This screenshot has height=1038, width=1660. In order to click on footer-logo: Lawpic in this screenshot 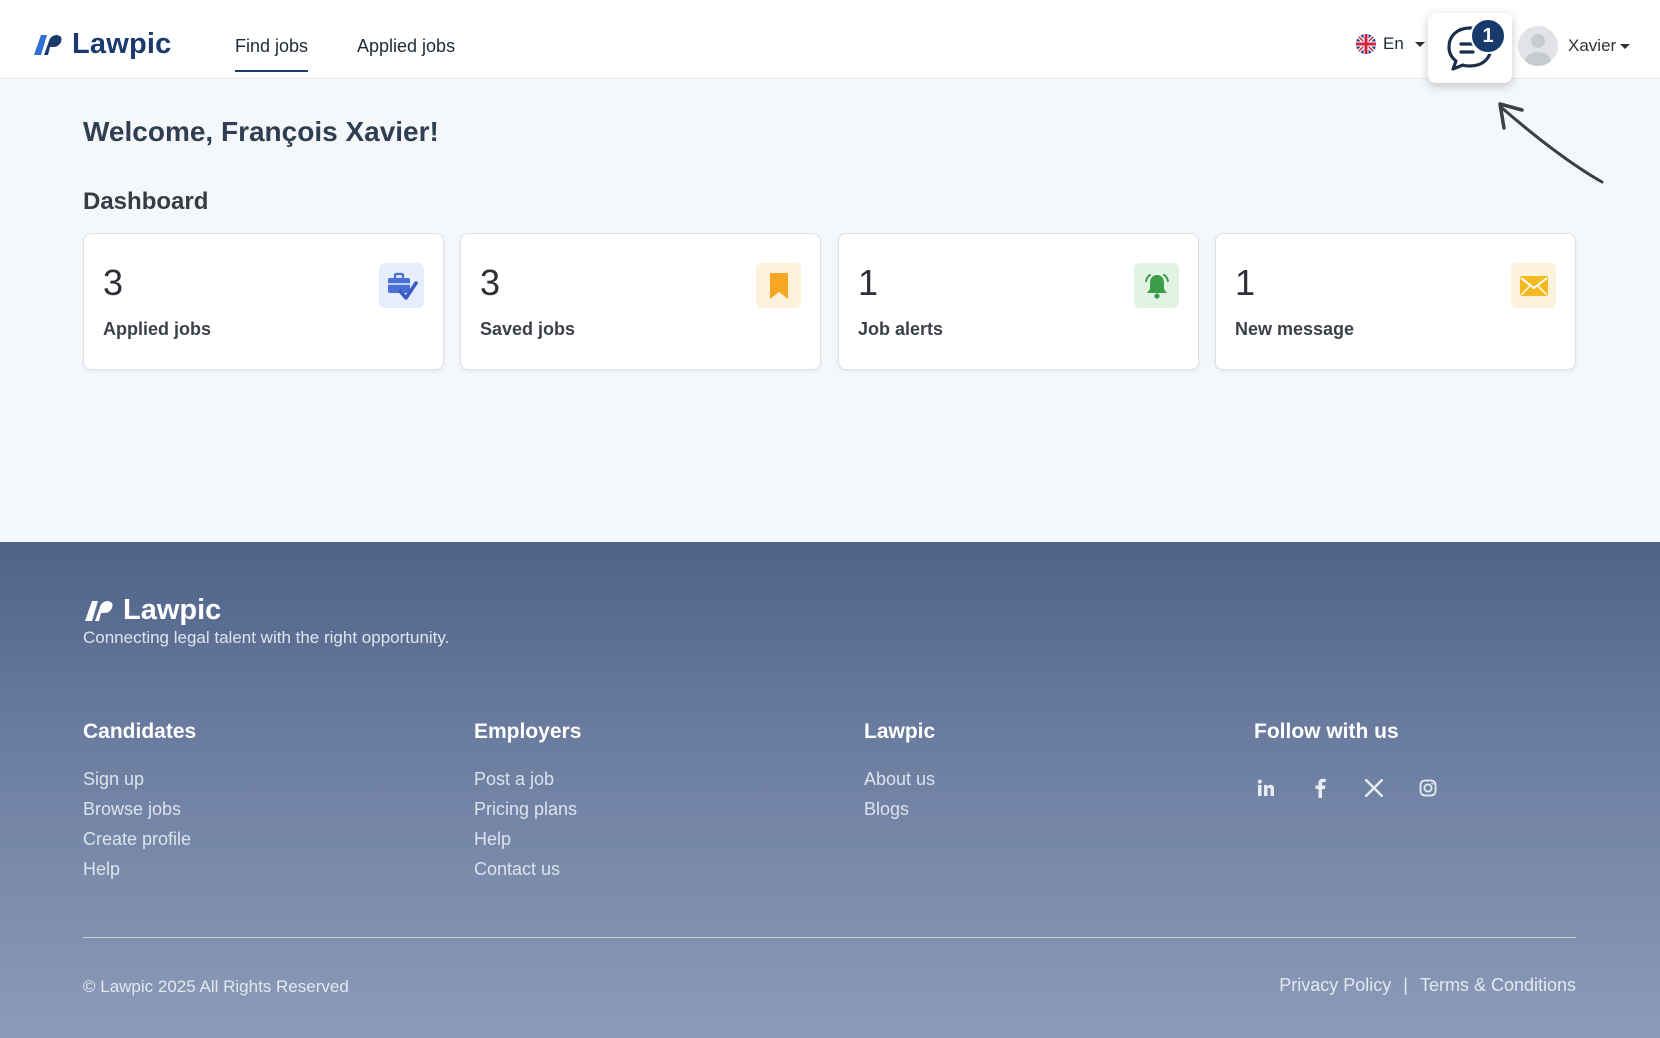, I will do `click(152, 610)`.